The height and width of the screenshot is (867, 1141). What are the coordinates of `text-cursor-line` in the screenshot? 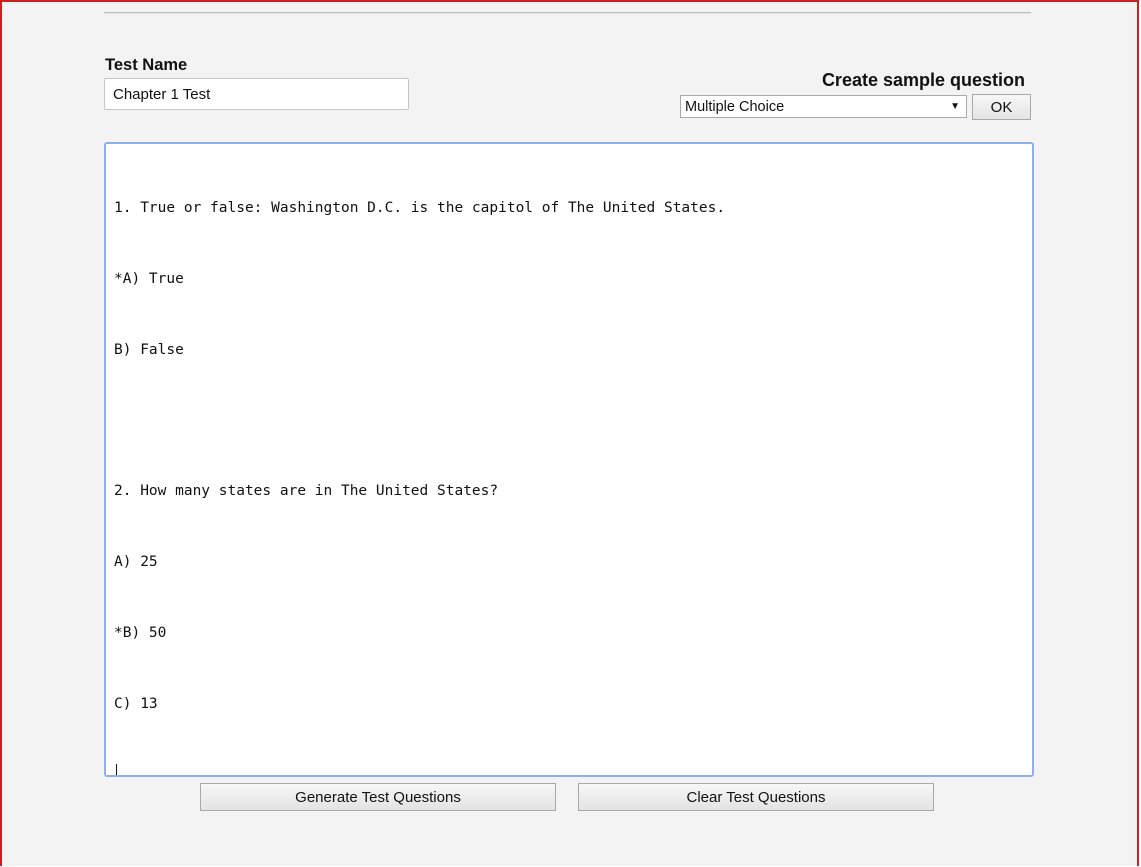 It's located at (569, 769).